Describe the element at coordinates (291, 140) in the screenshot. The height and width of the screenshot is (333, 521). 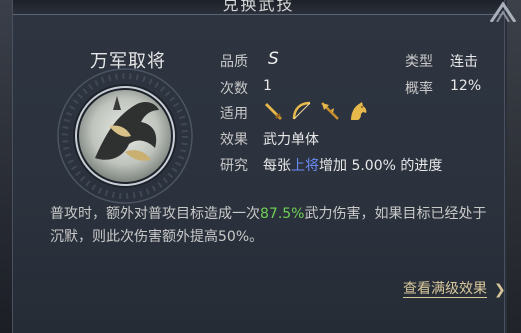
I see `effect-value: 武力单体` at that location.